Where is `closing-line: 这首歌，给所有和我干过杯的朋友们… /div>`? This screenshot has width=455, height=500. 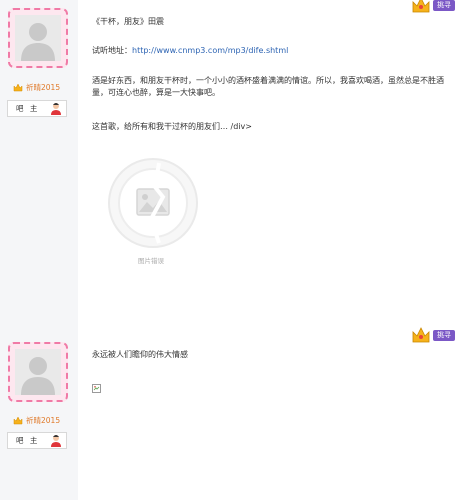
closing-line: 这首歌，给所有和我干过杯的朋友们… /div> is located at coordinates (172, 126).